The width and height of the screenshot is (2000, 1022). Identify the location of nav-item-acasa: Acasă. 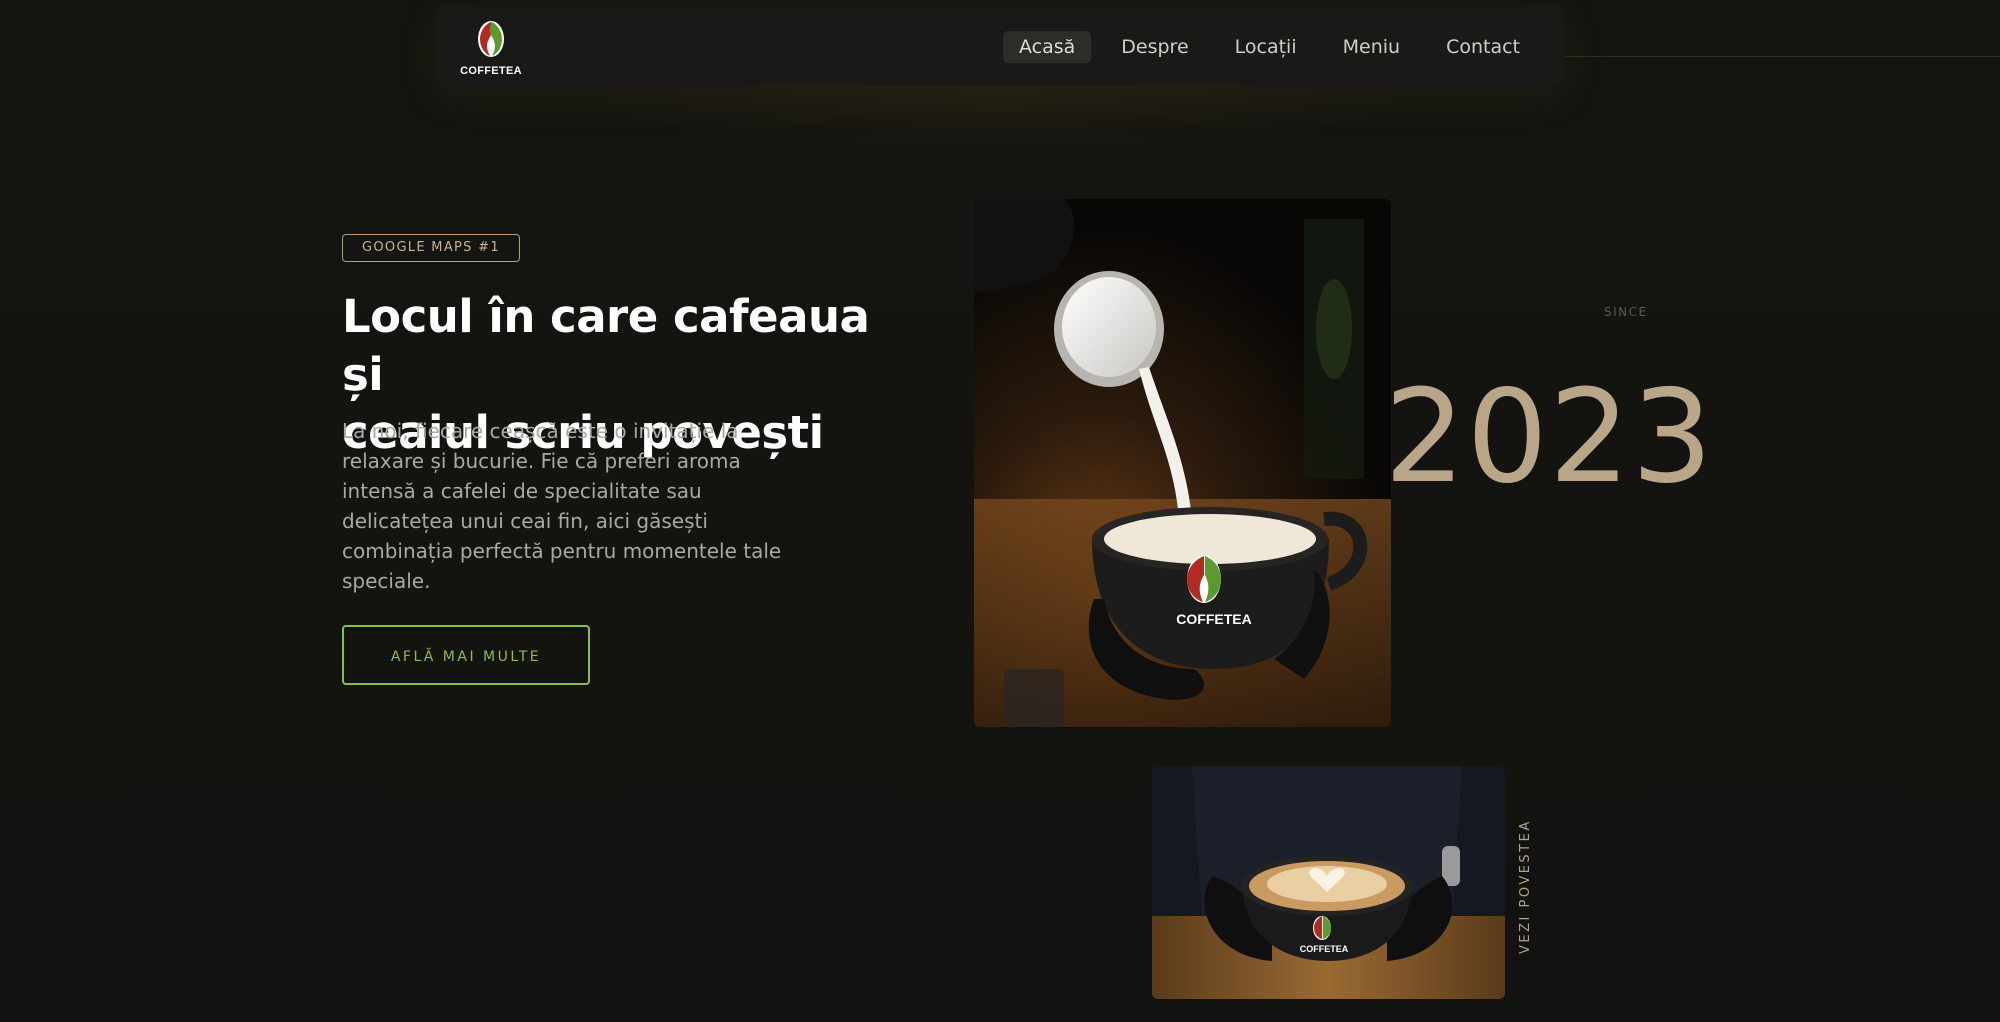
(1047, 47).